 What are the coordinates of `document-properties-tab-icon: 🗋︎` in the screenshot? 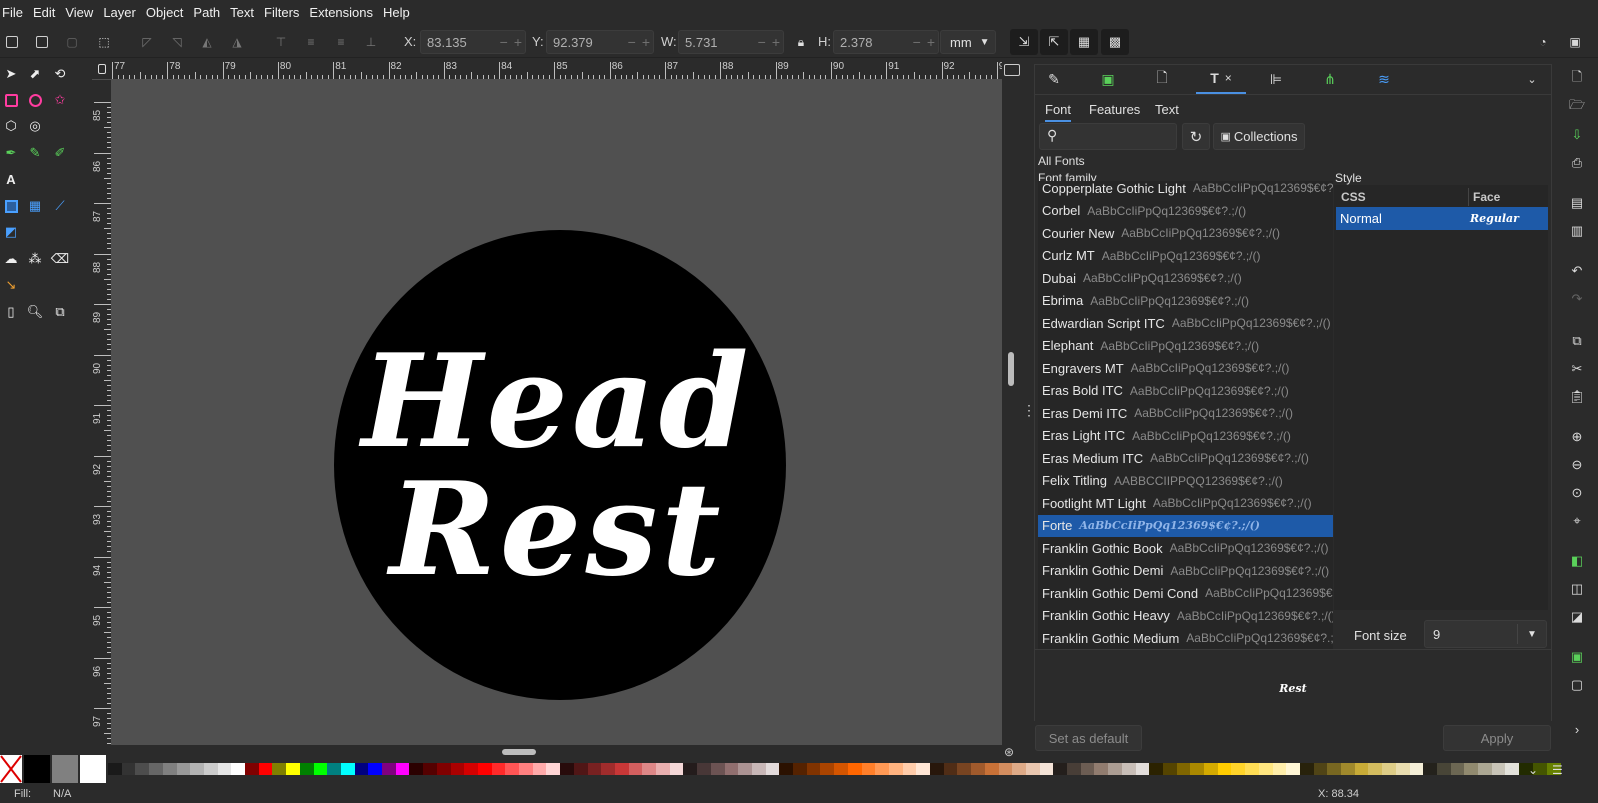 It's located at (1162, 79).